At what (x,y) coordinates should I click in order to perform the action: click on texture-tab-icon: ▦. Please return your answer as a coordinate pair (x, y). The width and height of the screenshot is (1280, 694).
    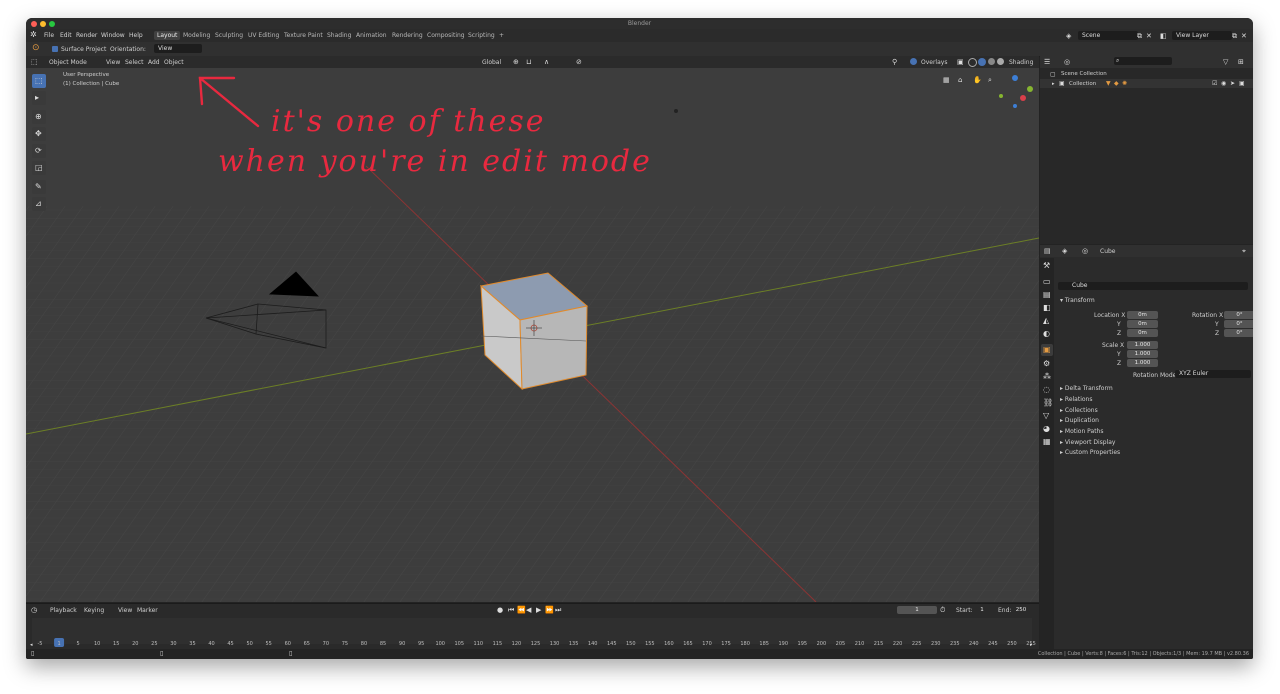
    Looking at the image, I should click on (1047, 442).